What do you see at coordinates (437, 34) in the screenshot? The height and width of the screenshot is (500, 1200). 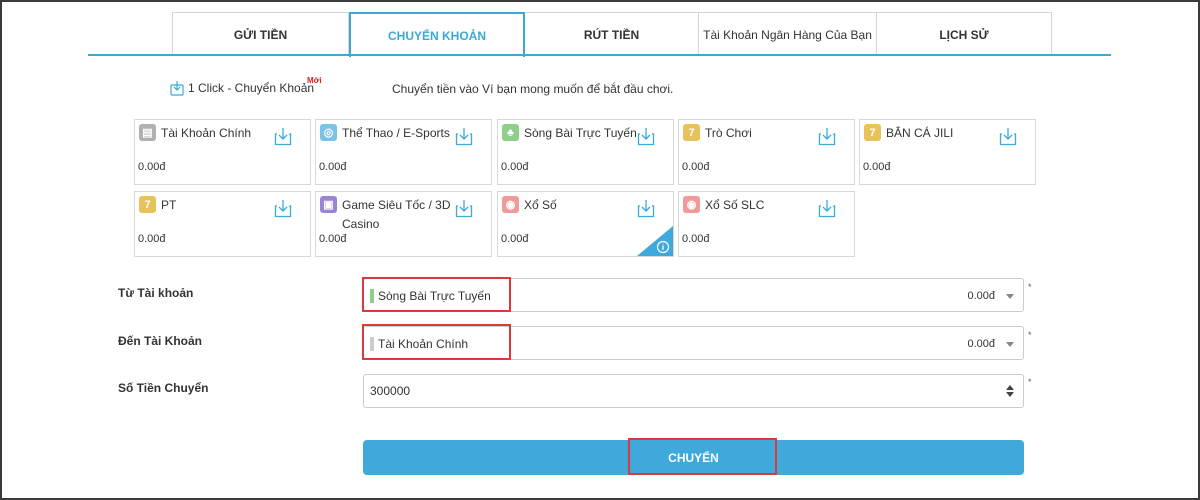 I see `tab-transfer: CHUYỂN KHOẢN` at bounding box center [437, 34].